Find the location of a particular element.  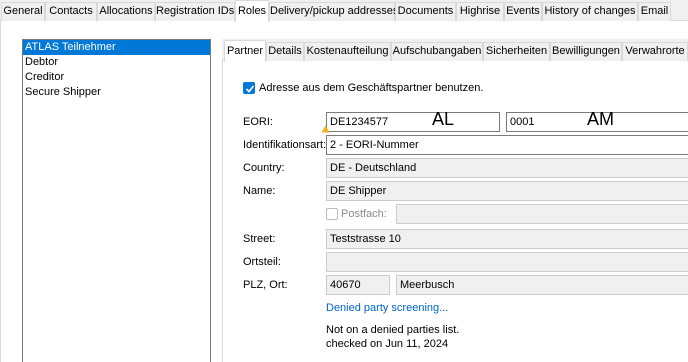

name-label: Name: is located at coordinates (259, 191).